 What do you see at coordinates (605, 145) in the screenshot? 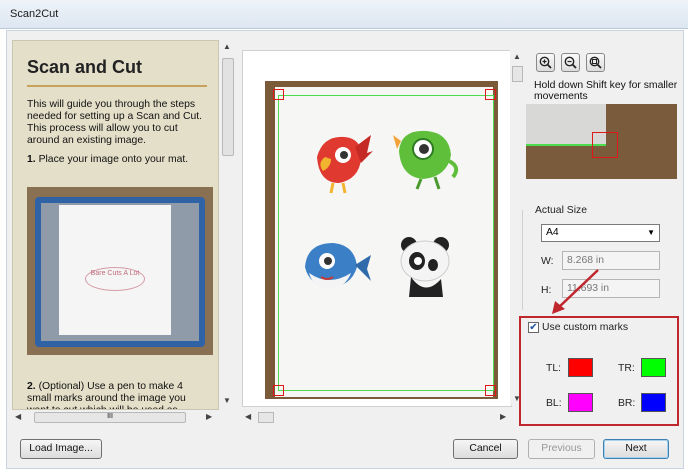
I see `preview-mark` at bounding box center [605, 145].